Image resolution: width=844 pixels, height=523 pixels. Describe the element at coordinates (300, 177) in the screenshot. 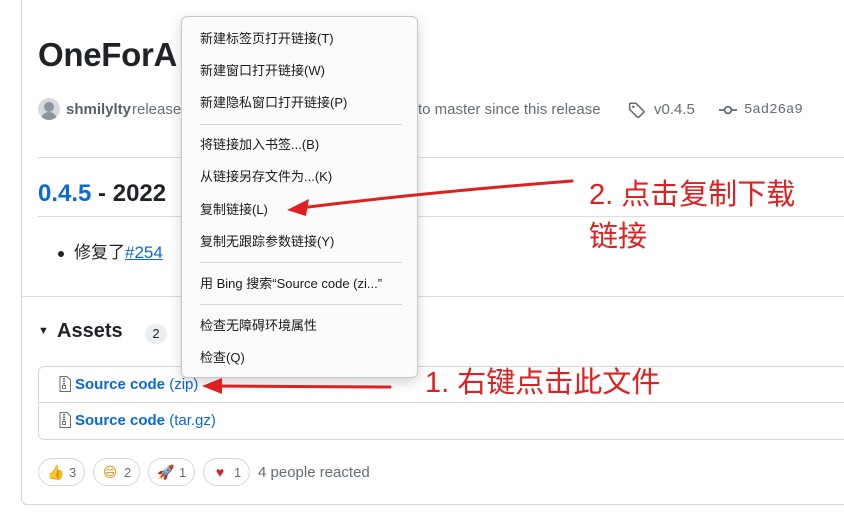

I see `menu-save-link-as: 从链接另存文件为...(K)` at that location.